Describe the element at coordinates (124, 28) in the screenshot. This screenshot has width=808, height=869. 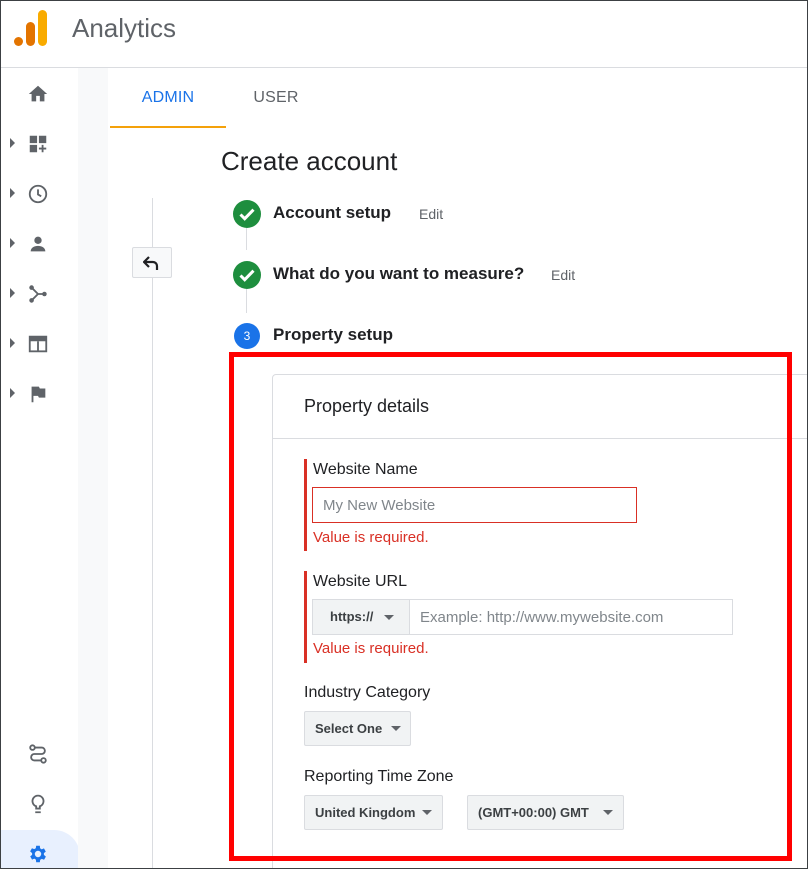
I see `app-title: Analytics` at that location.